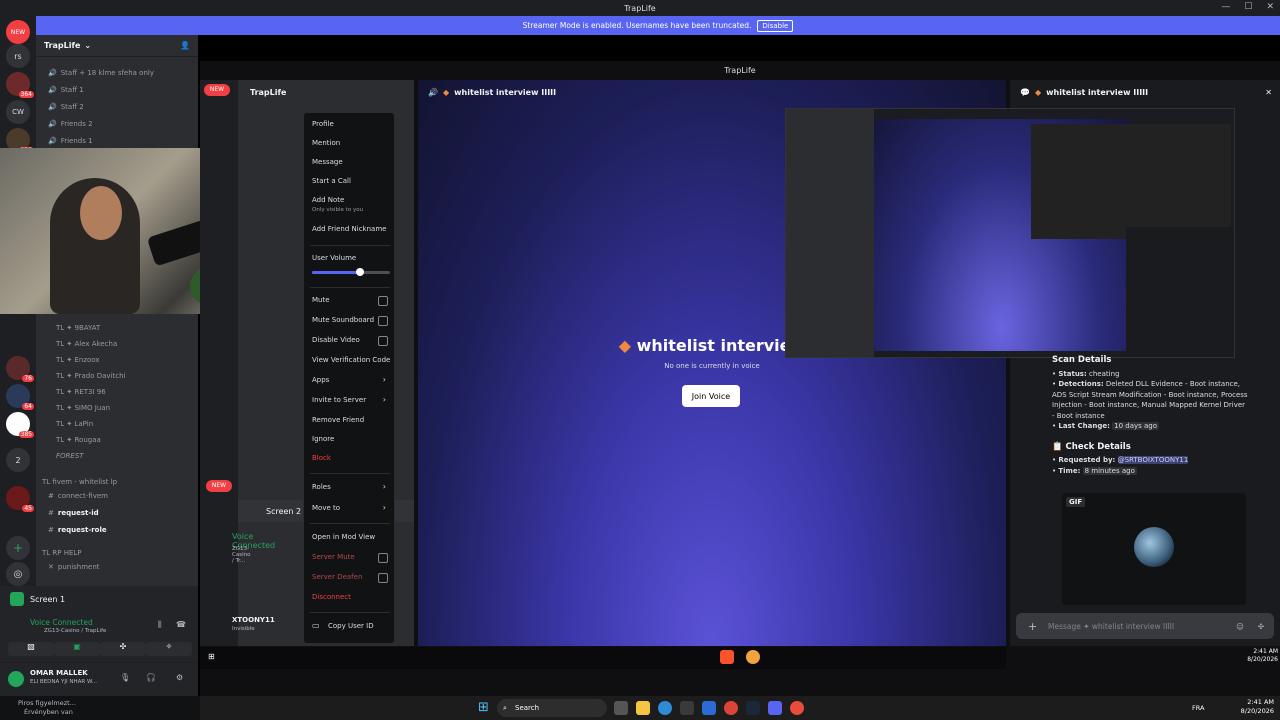 This screenshot has height=720, width=1280. What do you see at coordinates (211, 656) in the screenshot?
I see `windows-icon: ⊞` at bounding box center [211, 656].